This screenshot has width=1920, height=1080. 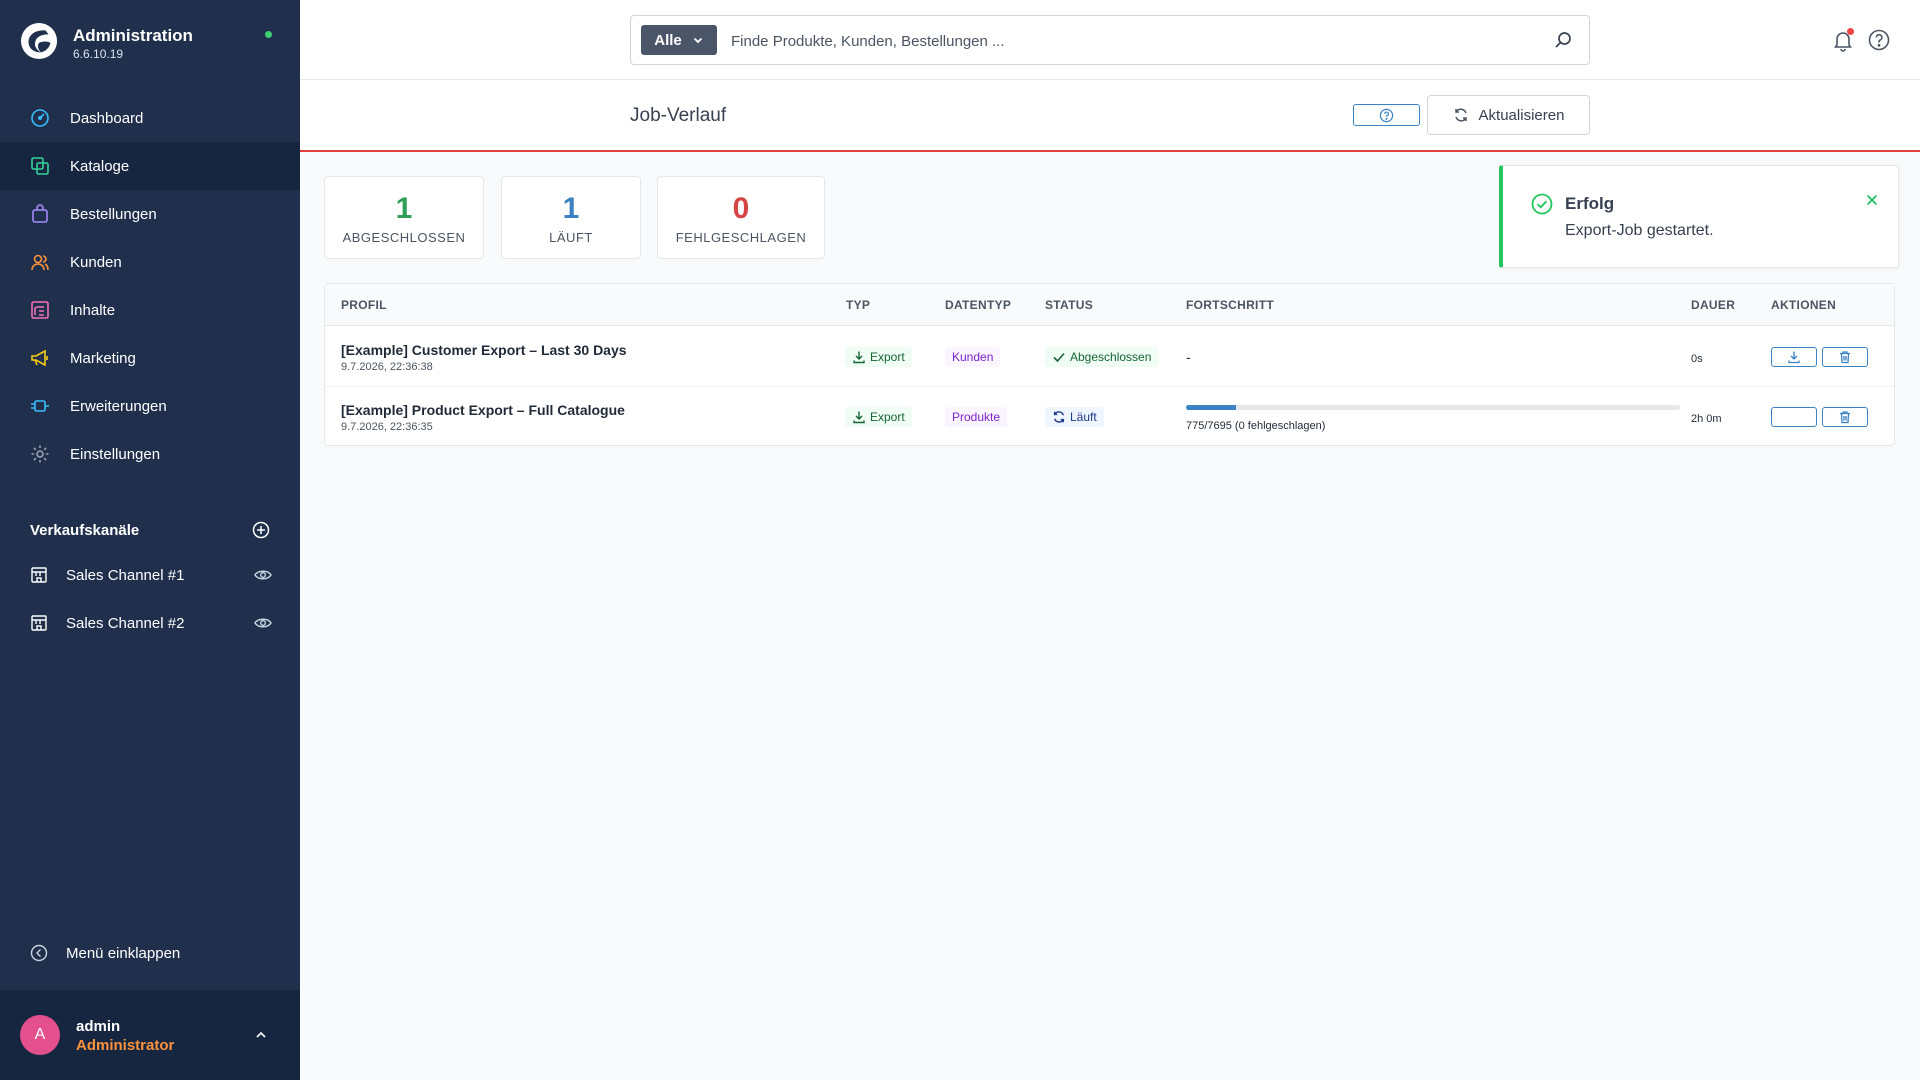 I want to click on stat-label: FEHLGESCHLAGEN, so click(x=741, y=237).